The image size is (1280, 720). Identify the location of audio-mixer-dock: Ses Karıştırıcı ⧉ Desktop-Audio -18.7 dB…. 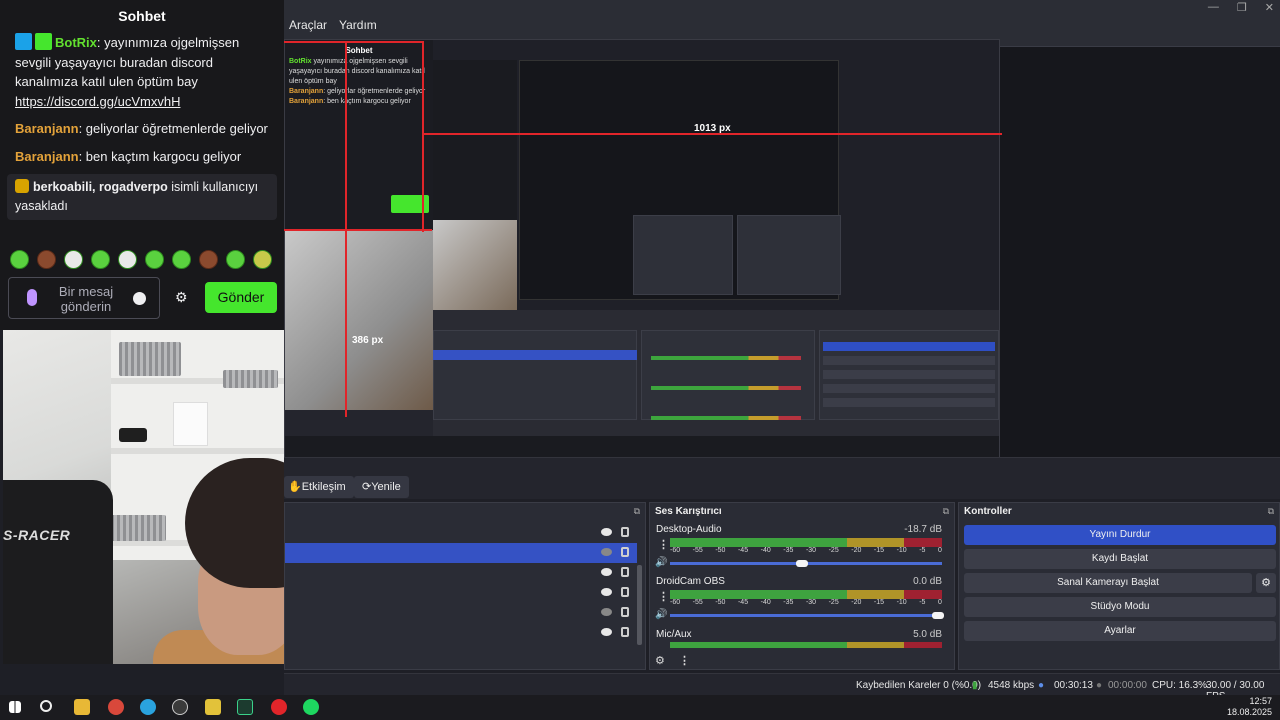
(802, 586).